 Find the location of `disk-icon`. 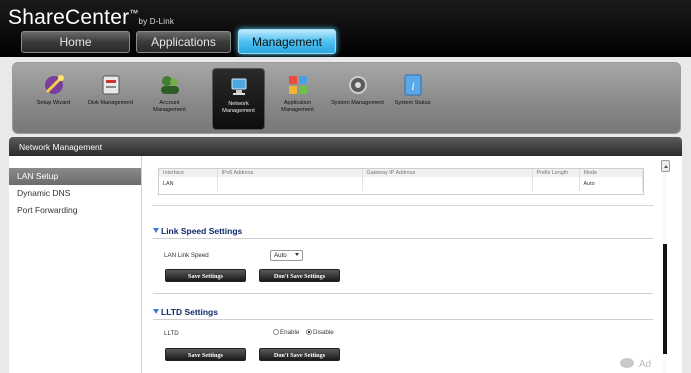

disk-icon is located at coordinates (110, 85).